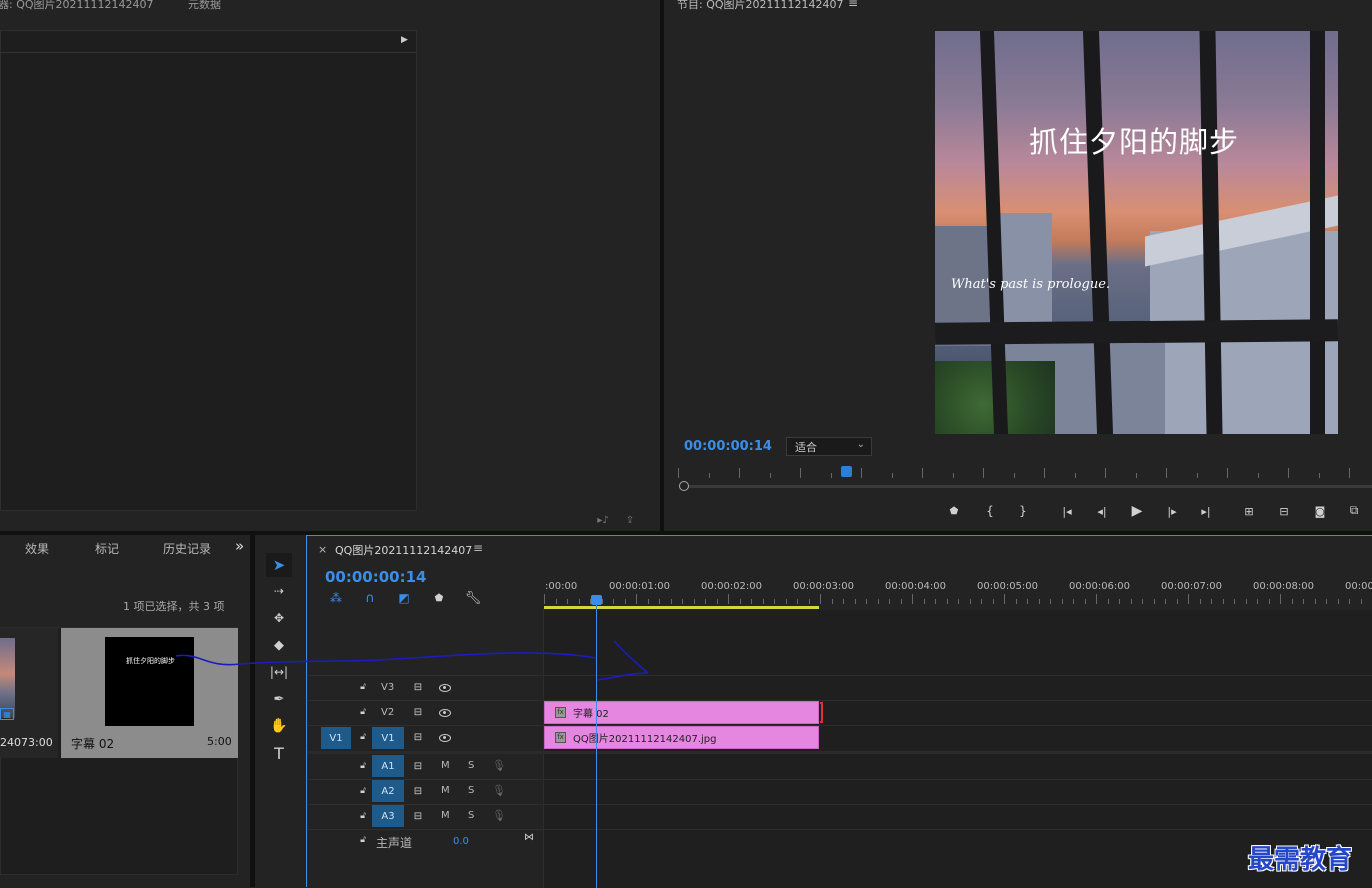  What do you see at coordinates (388, 738) in the screenshot?
I see `track-target-v1: V1` at bounding box center [388, 738].